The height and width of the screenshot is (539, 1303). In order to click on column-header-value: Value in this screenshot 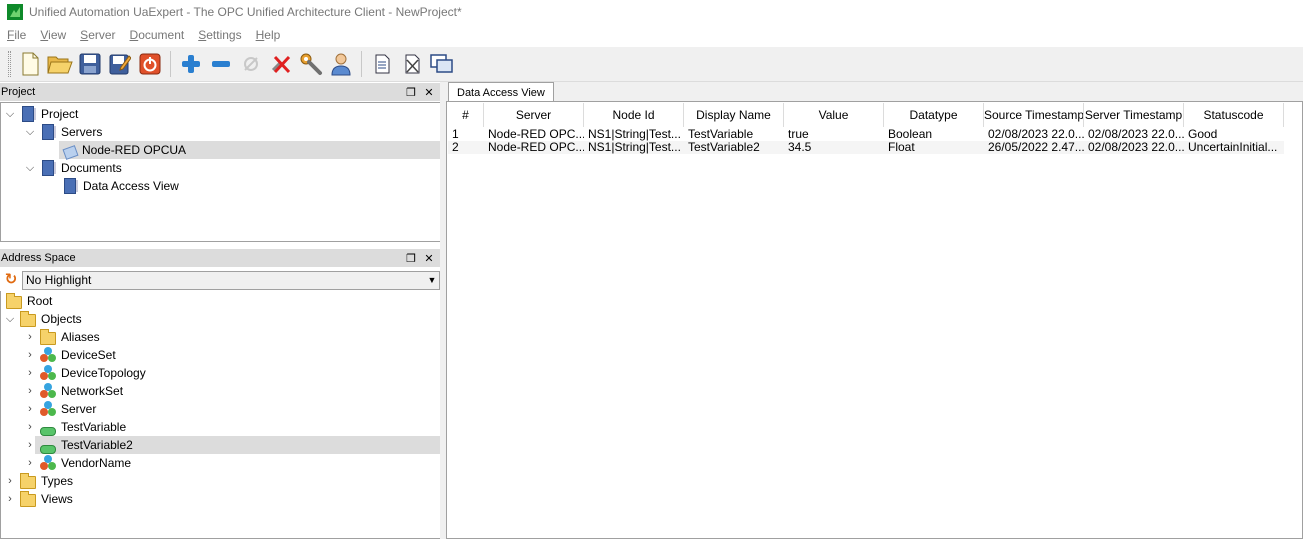, I will do `click(834, 115)`.